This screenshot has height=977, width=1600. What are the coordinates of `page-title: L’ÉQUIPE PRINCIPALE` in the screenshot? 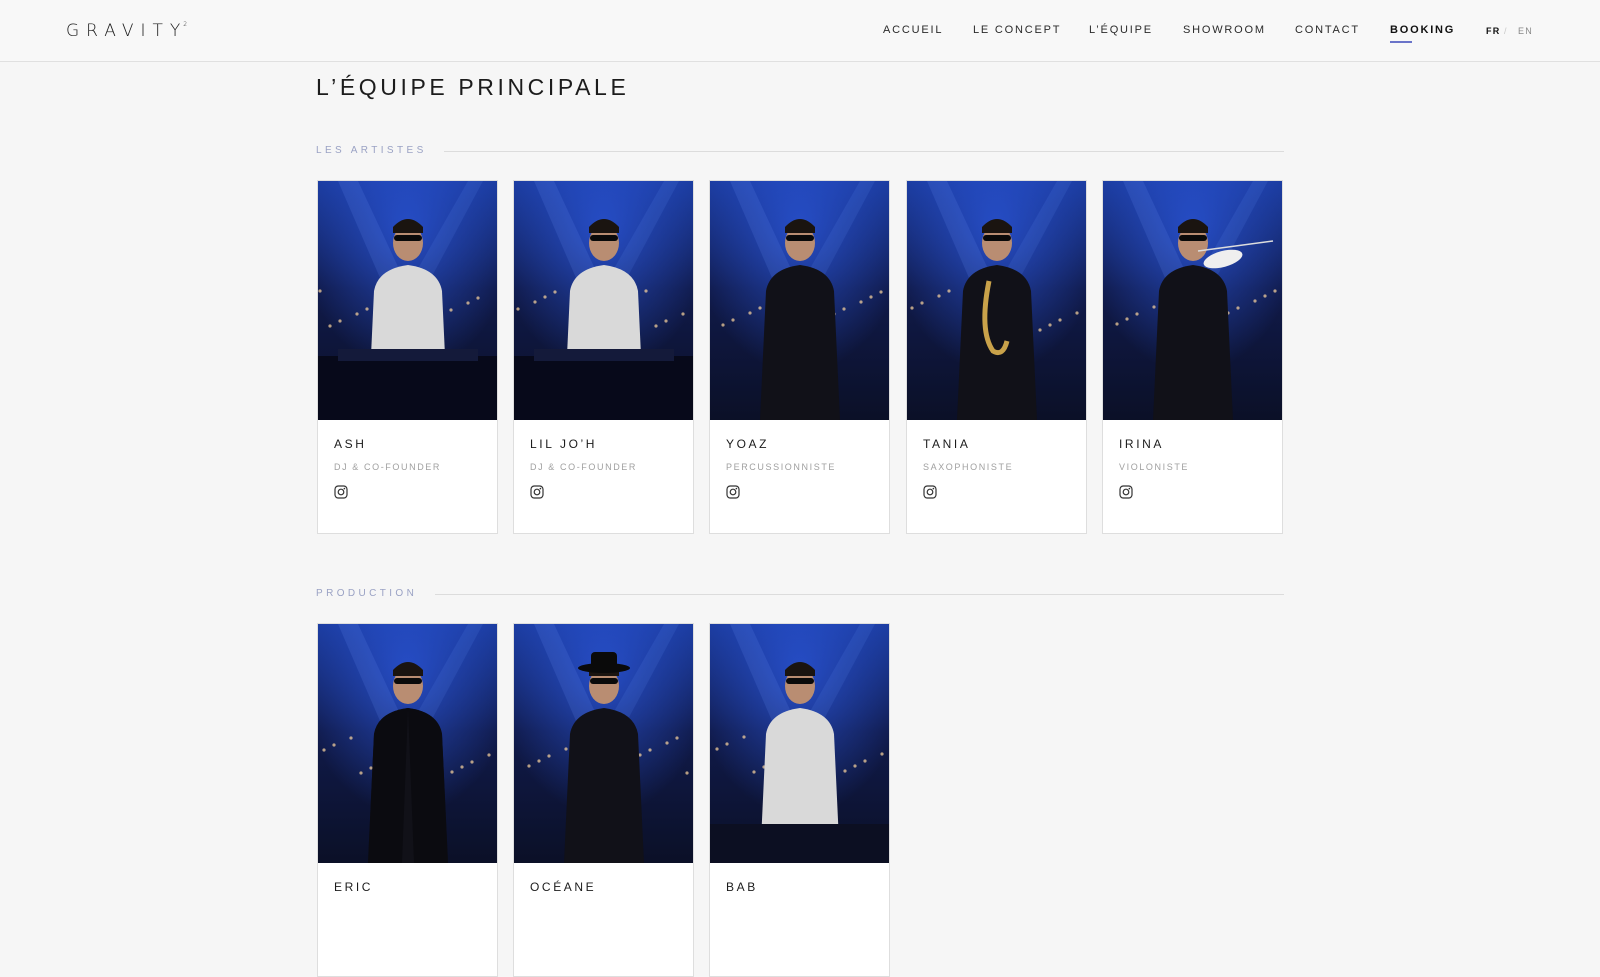 It's located at (473, 87).